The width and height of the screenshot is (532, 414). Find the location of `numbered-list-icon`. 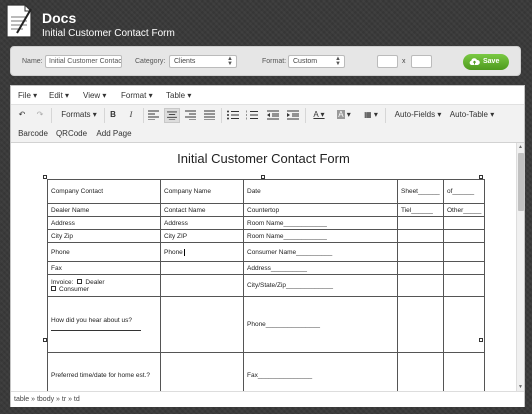

numbered-list-icon is located at coordinates (252, 115).